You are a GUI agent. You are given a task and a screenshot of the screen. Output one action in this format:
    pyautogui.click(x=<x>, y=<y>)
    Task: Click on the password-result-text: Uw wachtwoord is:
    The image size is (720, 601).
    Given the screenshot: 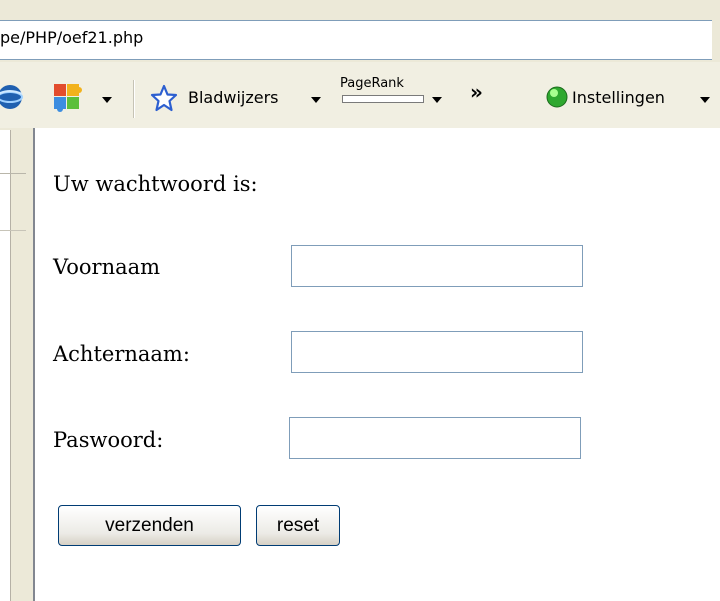 What is the action you would take?
    pyautogui.click(x=155, y=184)
    